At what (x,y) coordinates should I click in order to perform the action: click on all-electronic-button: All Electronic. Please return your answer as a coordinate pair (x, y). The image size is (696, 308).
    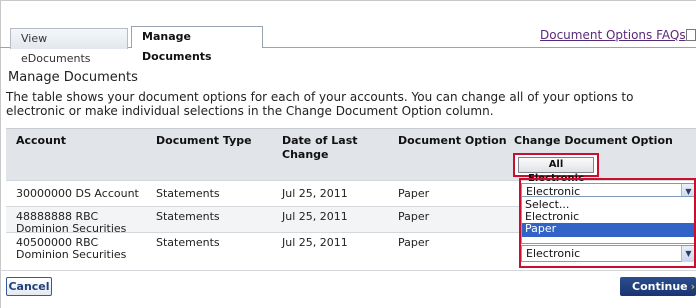
    Looking at the image, I should click on (556, 170).